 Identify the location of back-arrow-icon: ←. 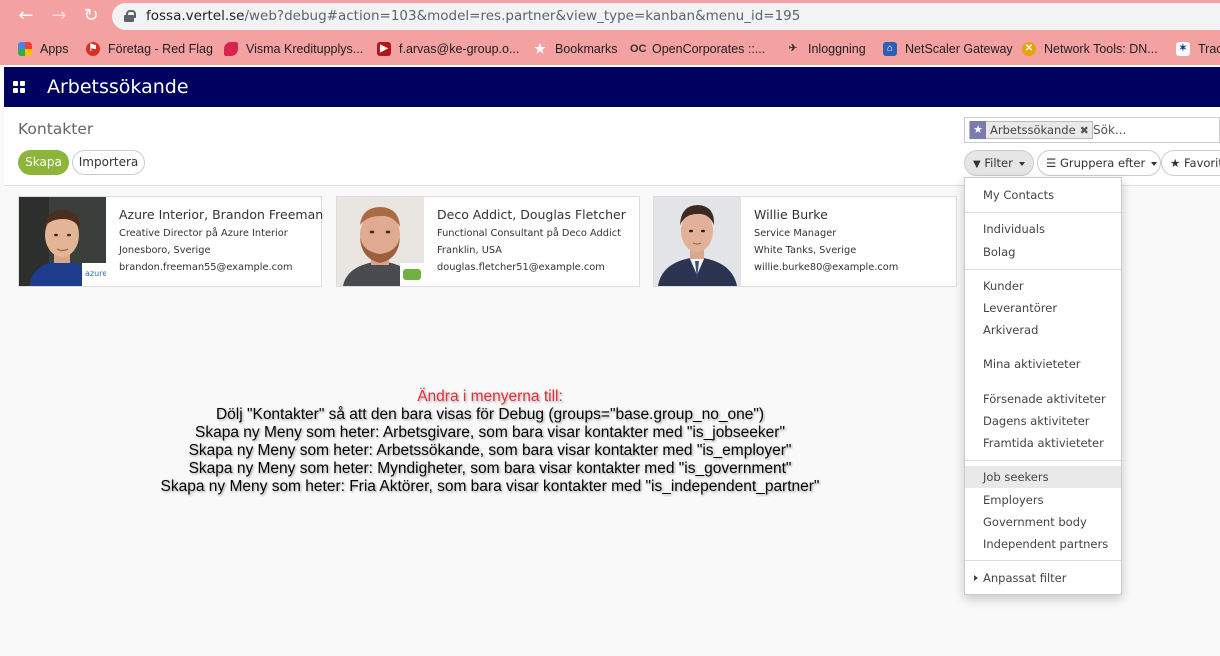
(26, 16).